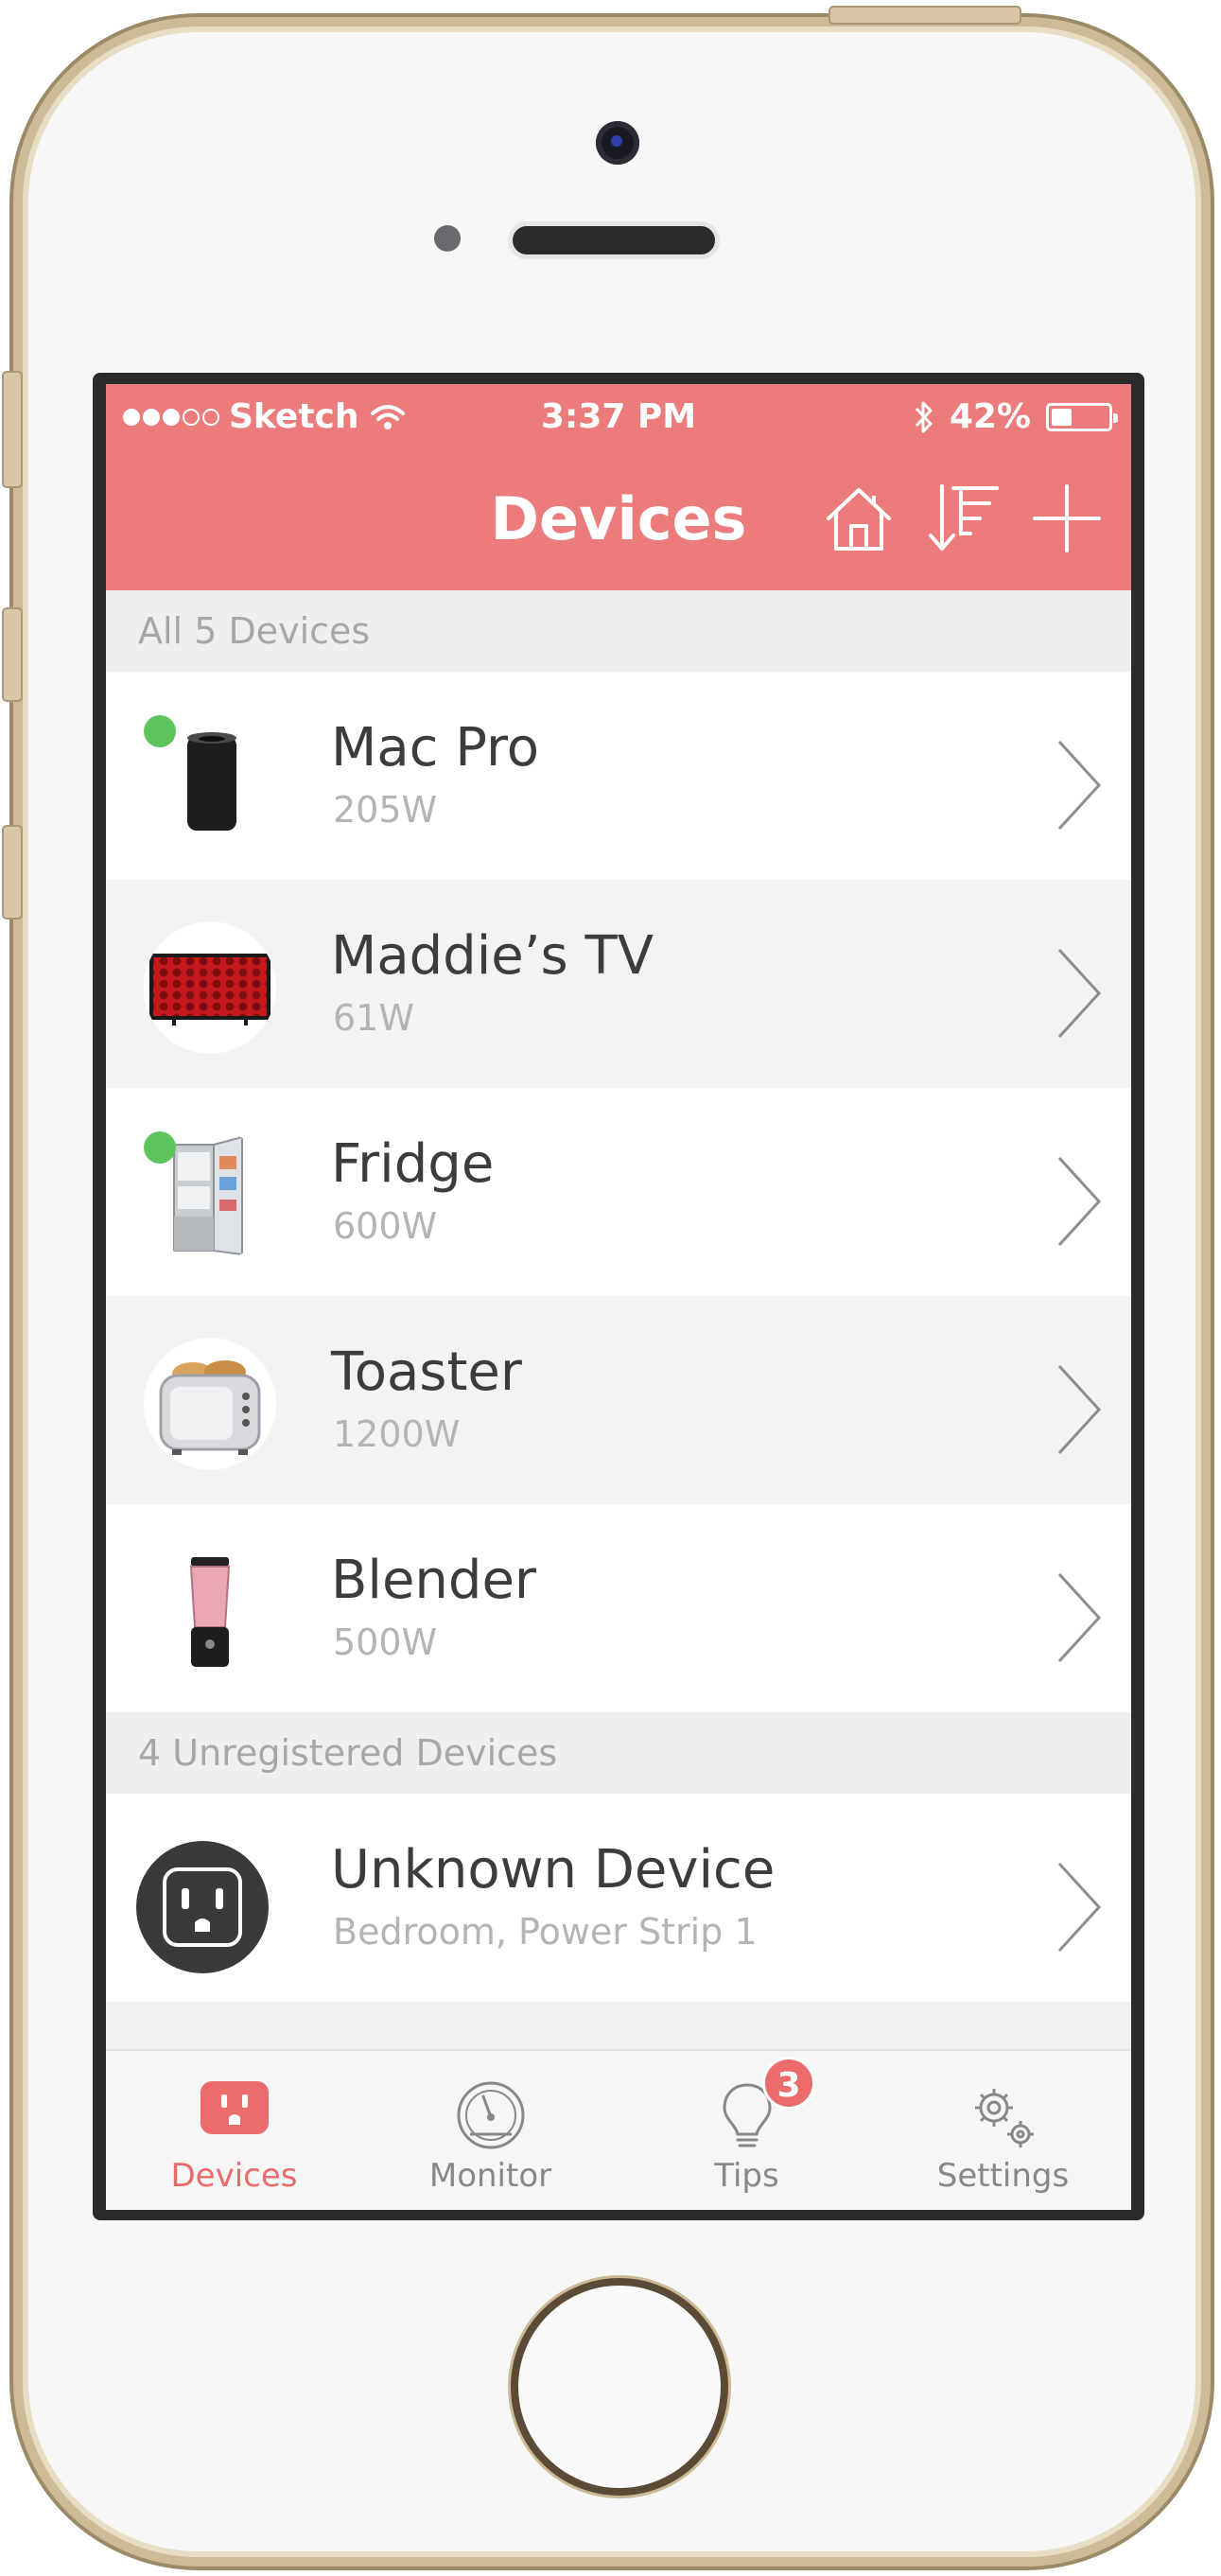 The height and width of the screenshot is (2576, 1221). What do you see at coordinates (924, 417) in the screenshot?
I see `bluetooth-icon` at bounding box center [924, 417].